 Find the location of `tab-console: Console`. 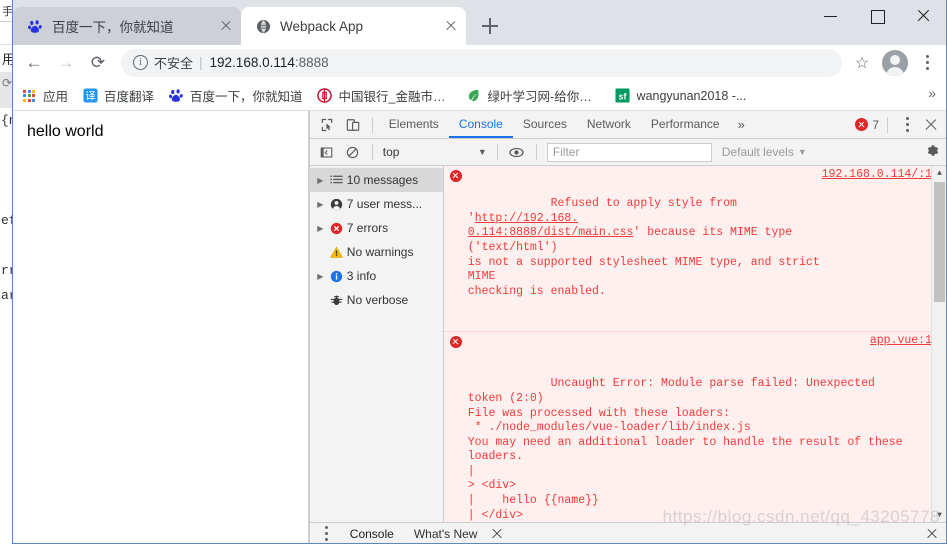

tab-console: Console is located at coordinates (480, 124).